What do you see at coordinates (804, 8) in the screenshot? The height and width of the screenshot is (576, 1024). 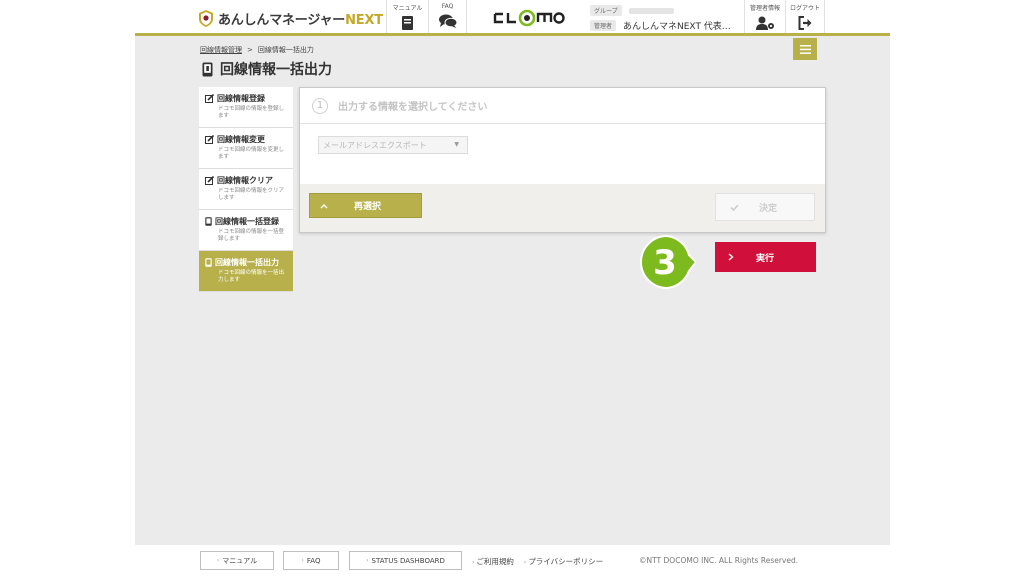 I see `logout-caption: ログアウト` at bounding box center [804, 8].